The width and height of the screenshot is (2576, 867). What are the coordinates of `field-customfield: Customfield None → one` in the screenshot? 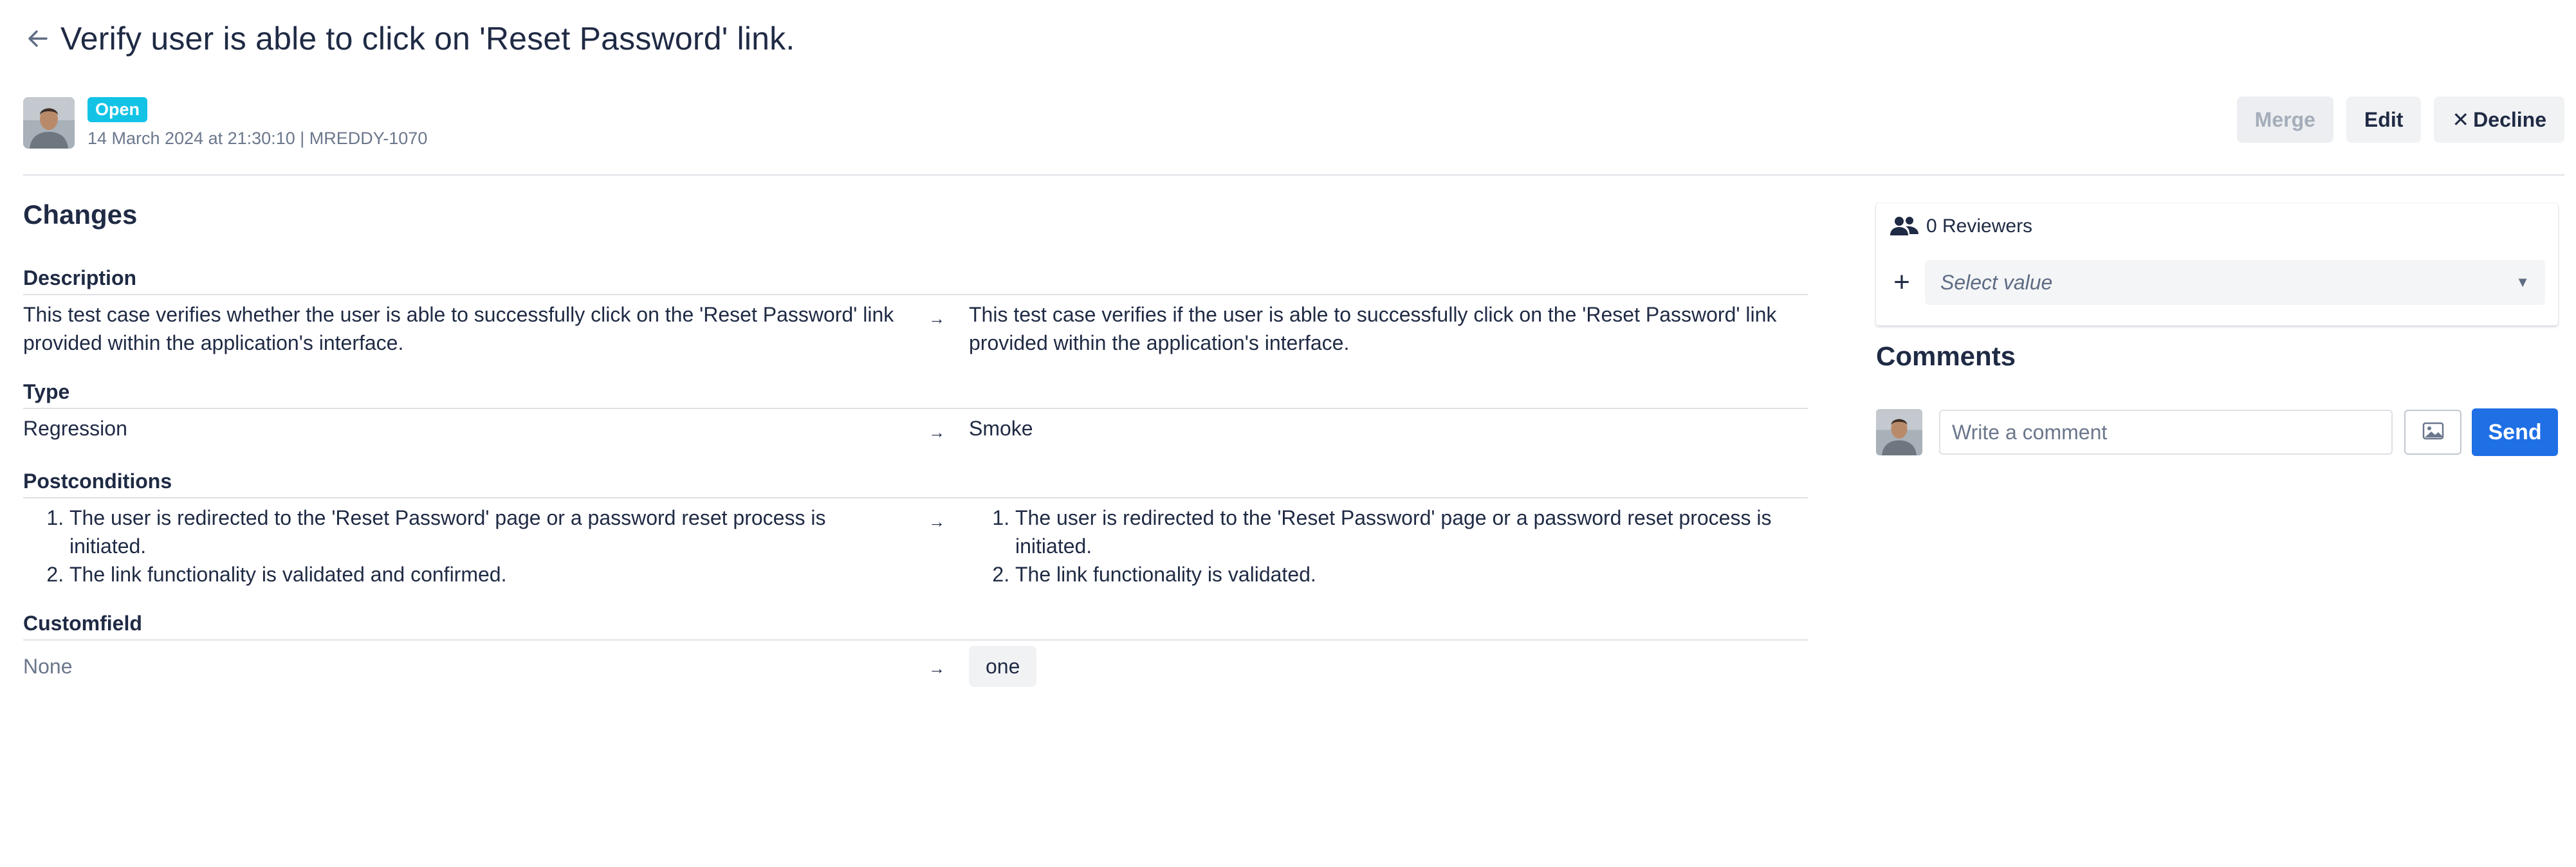 It's located at (915, 649).